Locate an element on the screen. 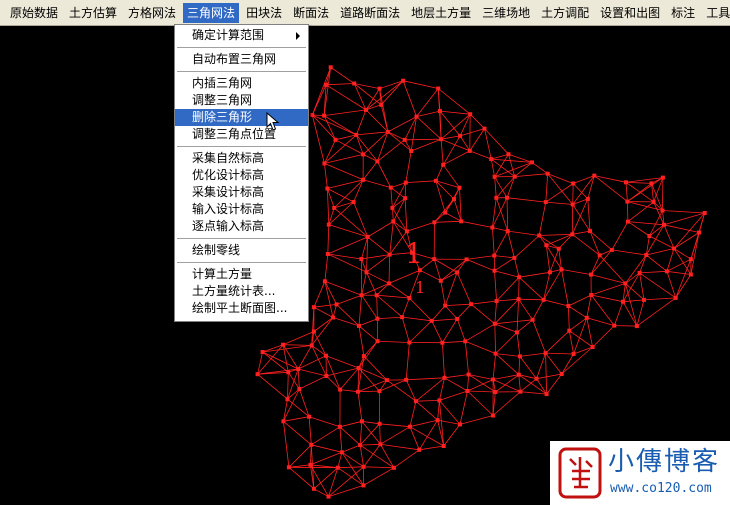  dropdown-item: 采集自然标高 is located at coordinates (241, 158).